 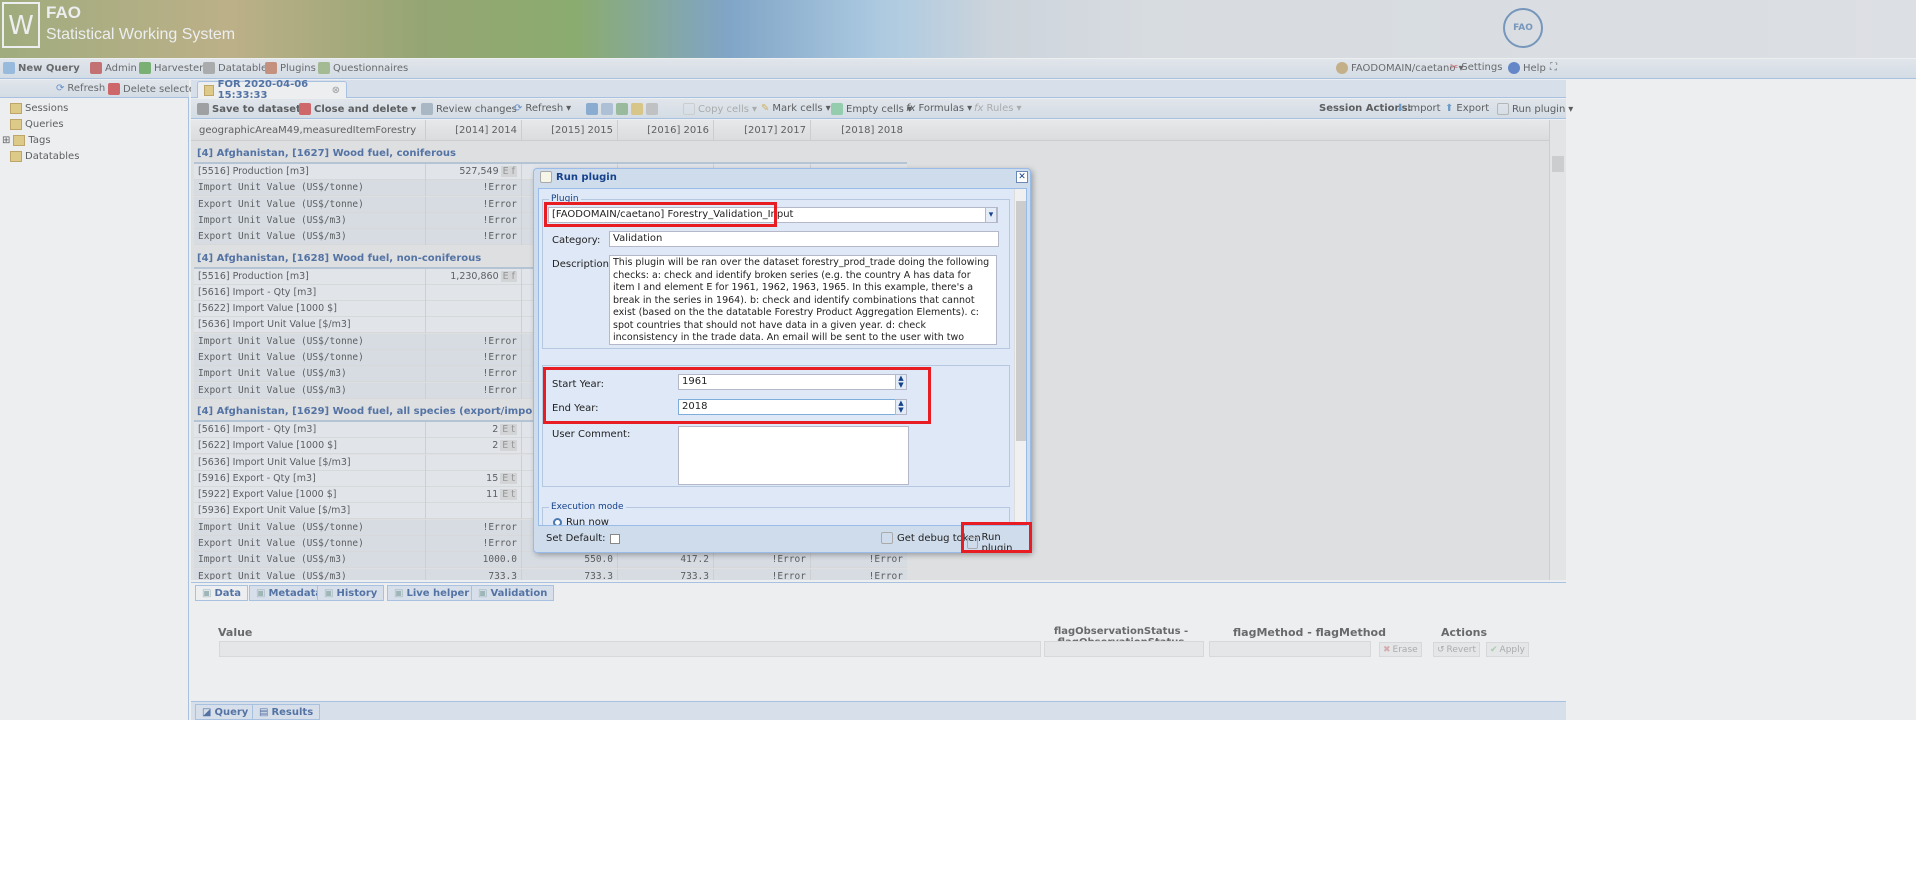 What do you see at coordinates (804, 239) in the screenshot?
I see `category-field: Validation` at bounding box center [804, 239].